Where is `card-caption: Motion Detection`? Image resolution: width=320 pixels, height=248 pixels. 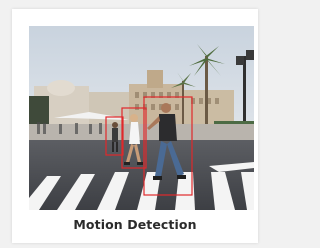 card-caption: Motion Detection is located at coordinates (135, 224).